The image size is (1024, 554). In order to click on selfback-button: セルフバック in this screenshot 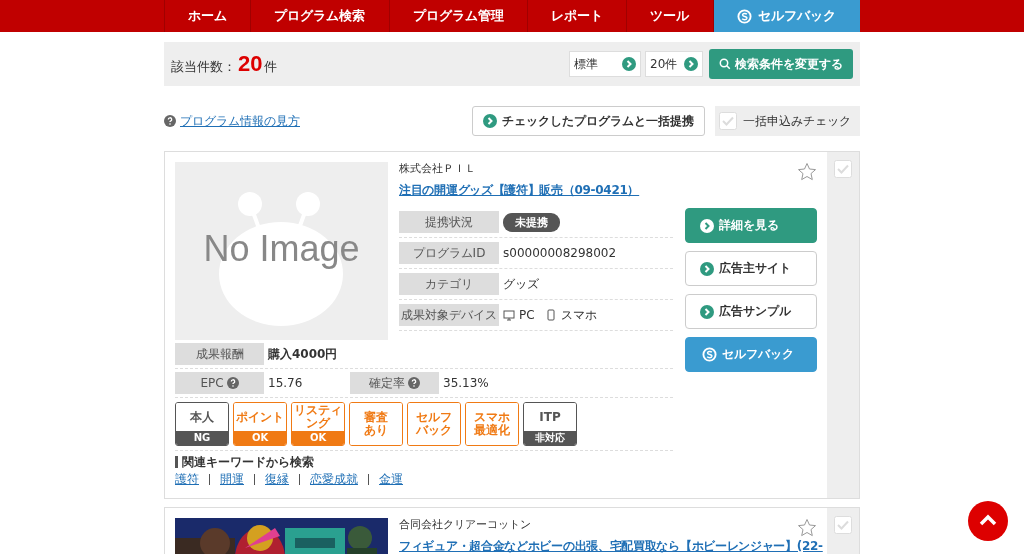, I will do `click(751, 354)`.